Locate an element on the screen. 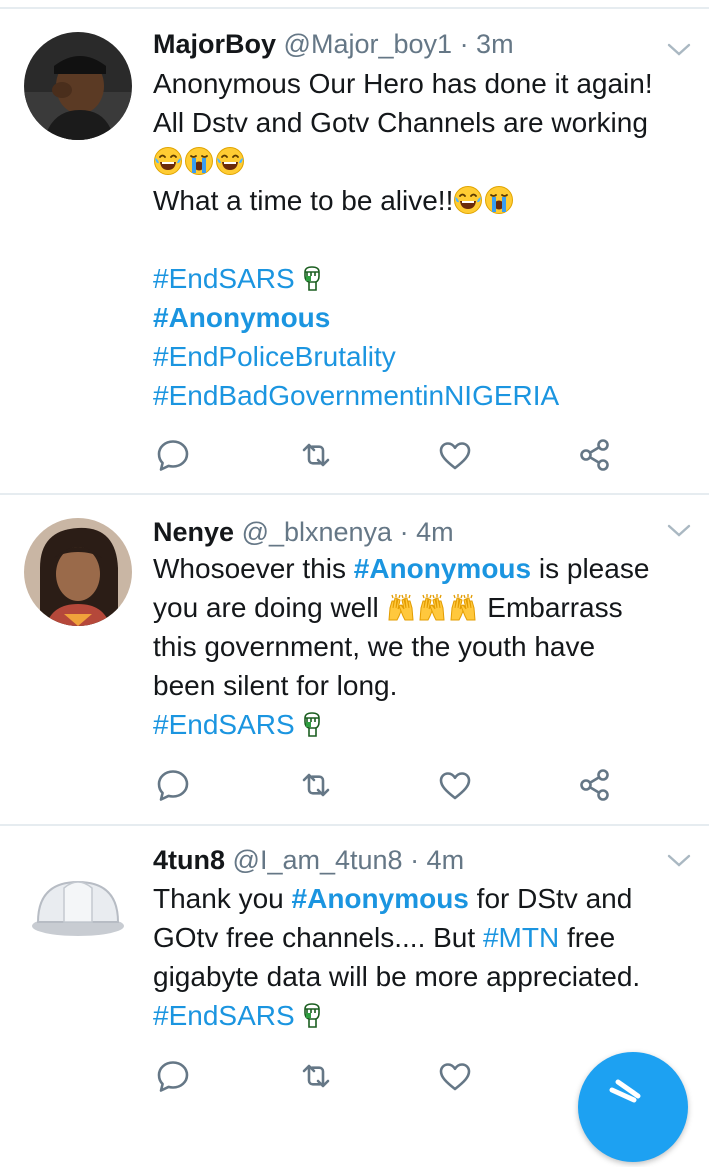 This screenshot has height=1167, width=709. text-line: gigabyte data will be more appreciated. is located at coordinates (397, 976).